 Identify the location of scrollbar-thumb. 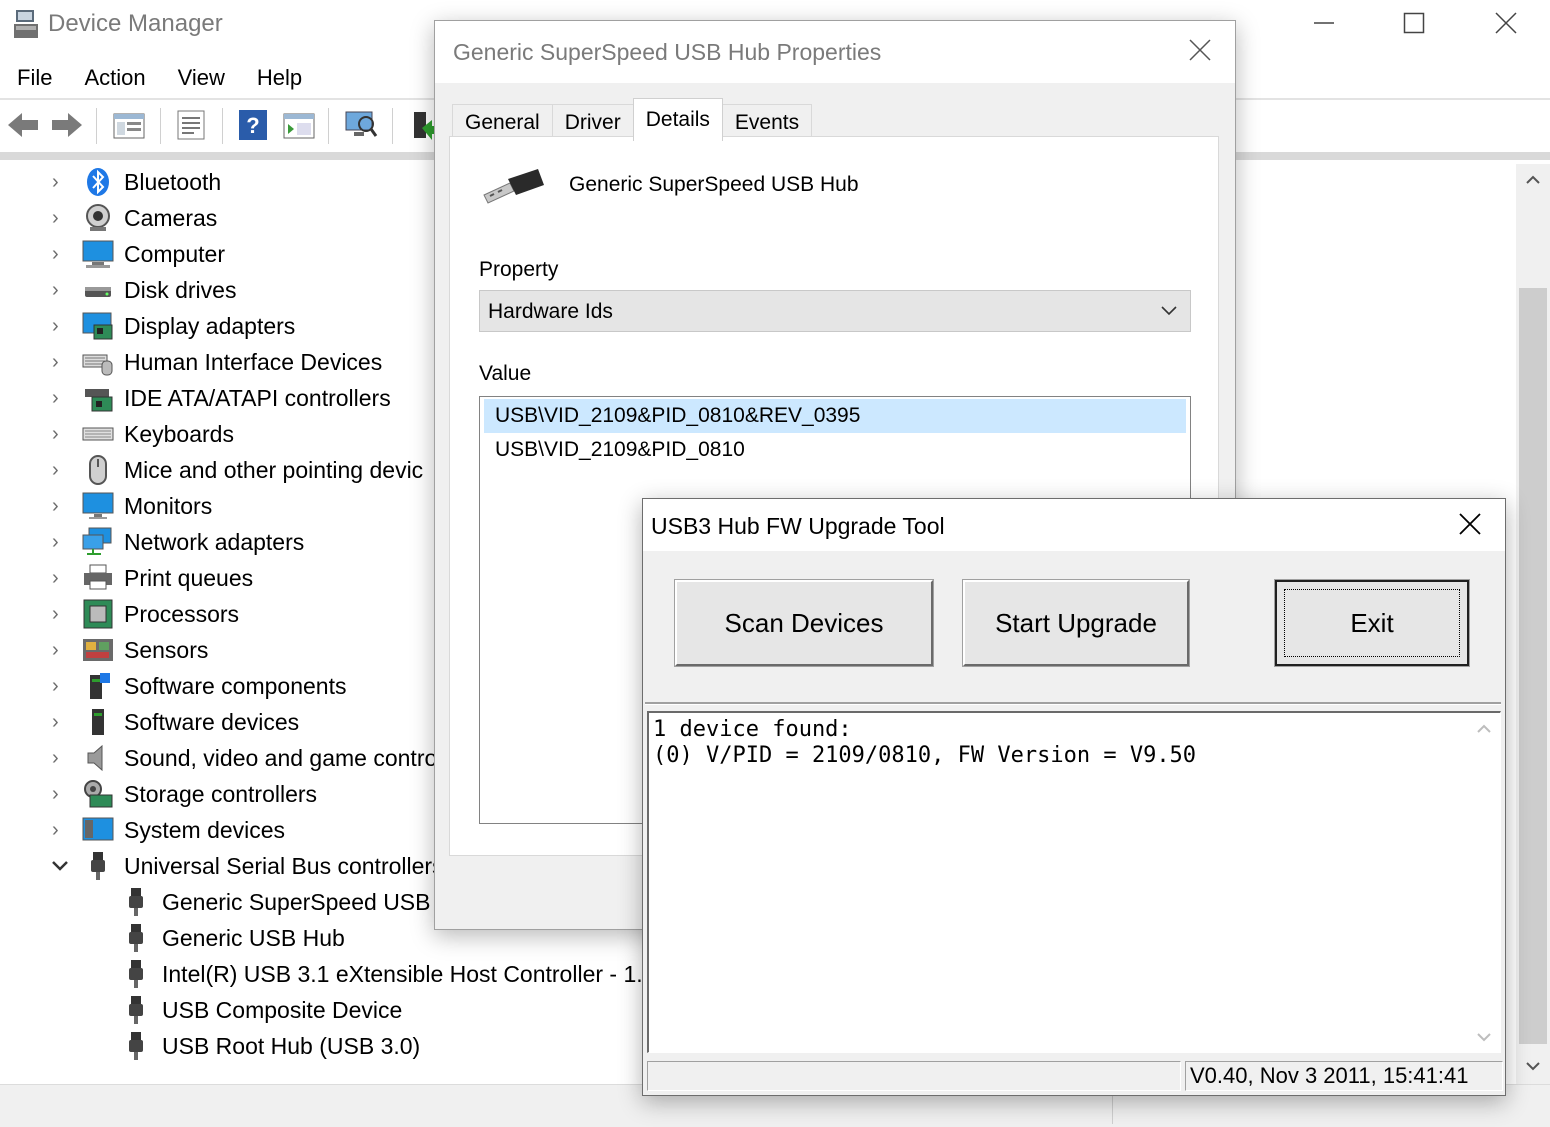
(1533, 666).